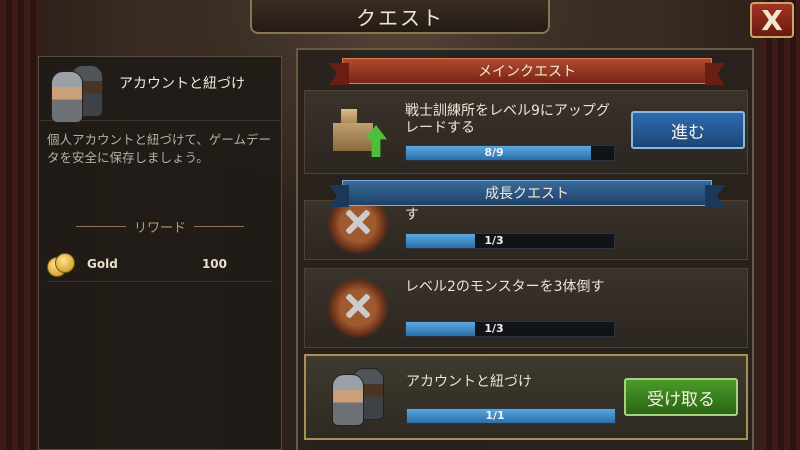 Image resolution: width=800 pixels, height=450 pixels. Describe the element at coordinates (412, 215) in the screenshot. I see `growth-quest-text: す` at that location.